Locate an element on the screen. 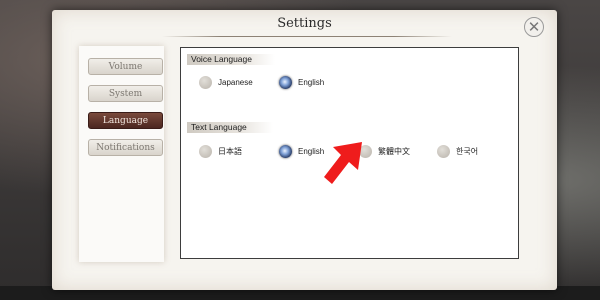 The image size is (600, 300). voice-option-japanese: Japanese is located at coordinates (226, 82).